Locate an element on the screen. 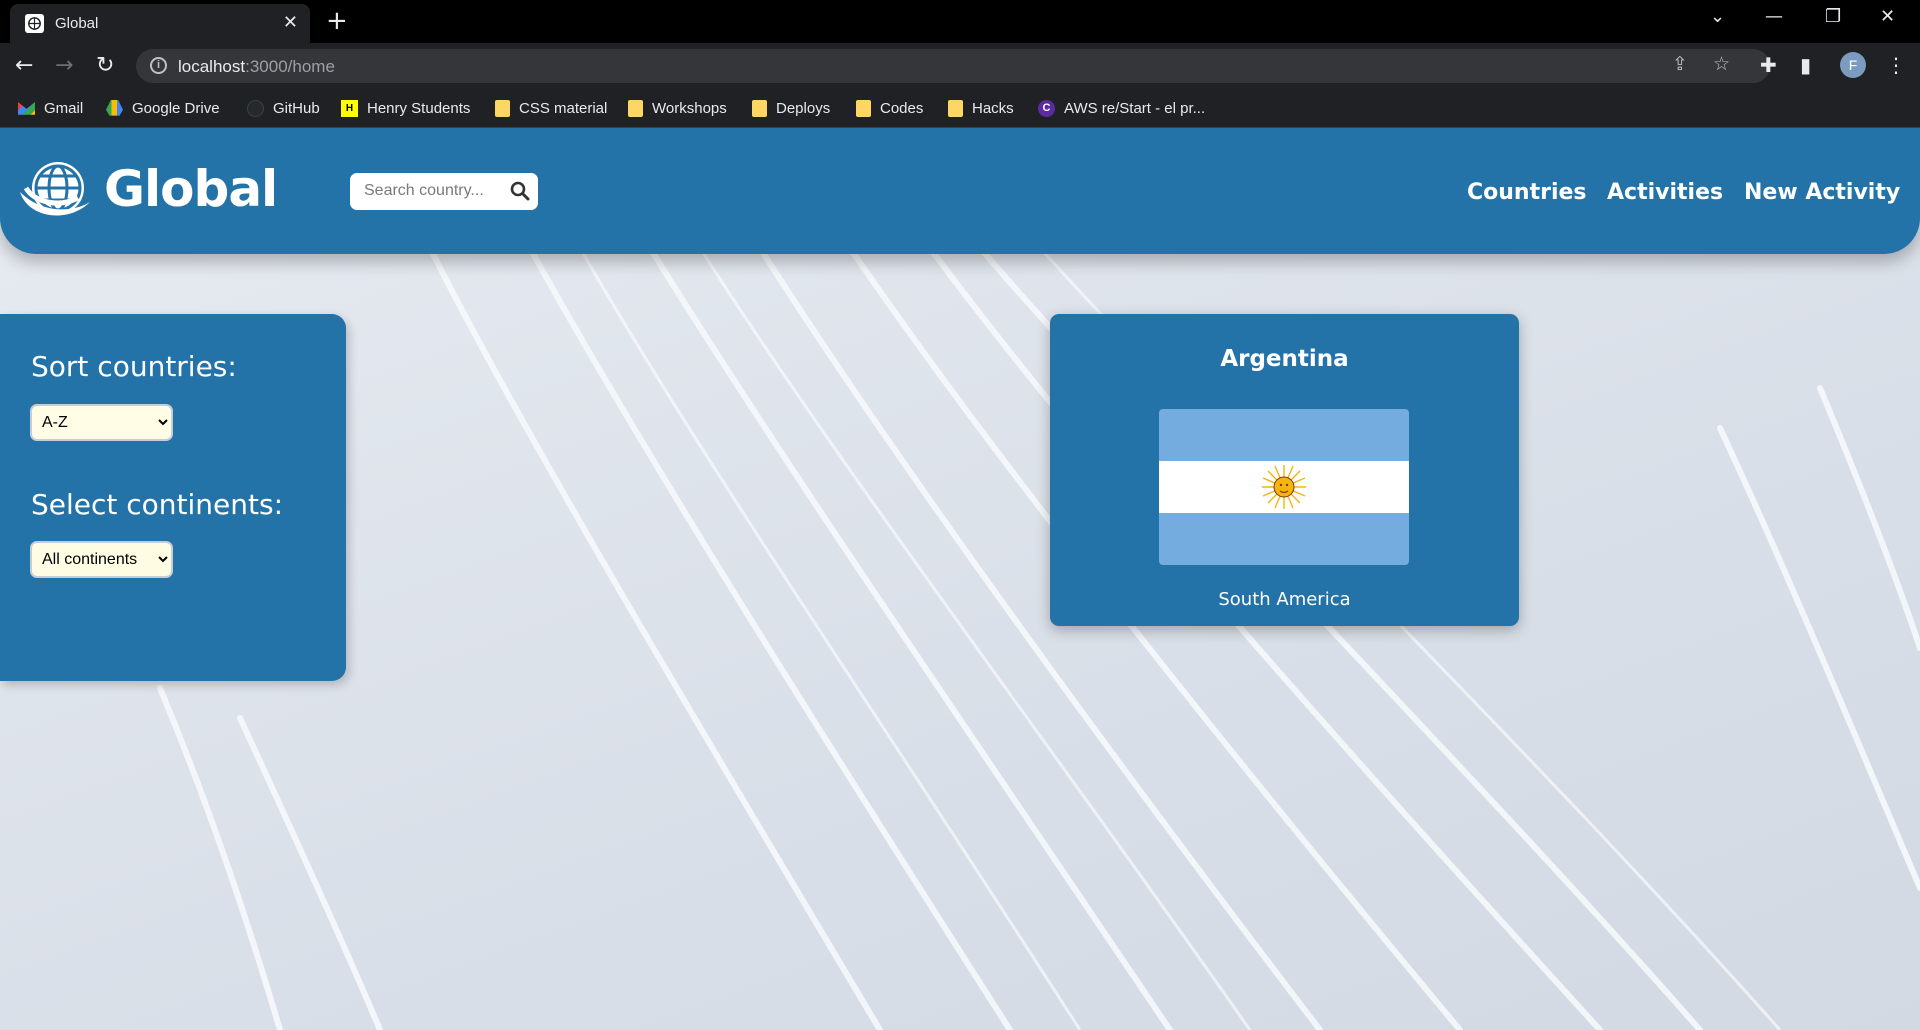 This screenshot has height=1030, width=1920. nav-activities: Activities is located at coordinates (1665, 192).